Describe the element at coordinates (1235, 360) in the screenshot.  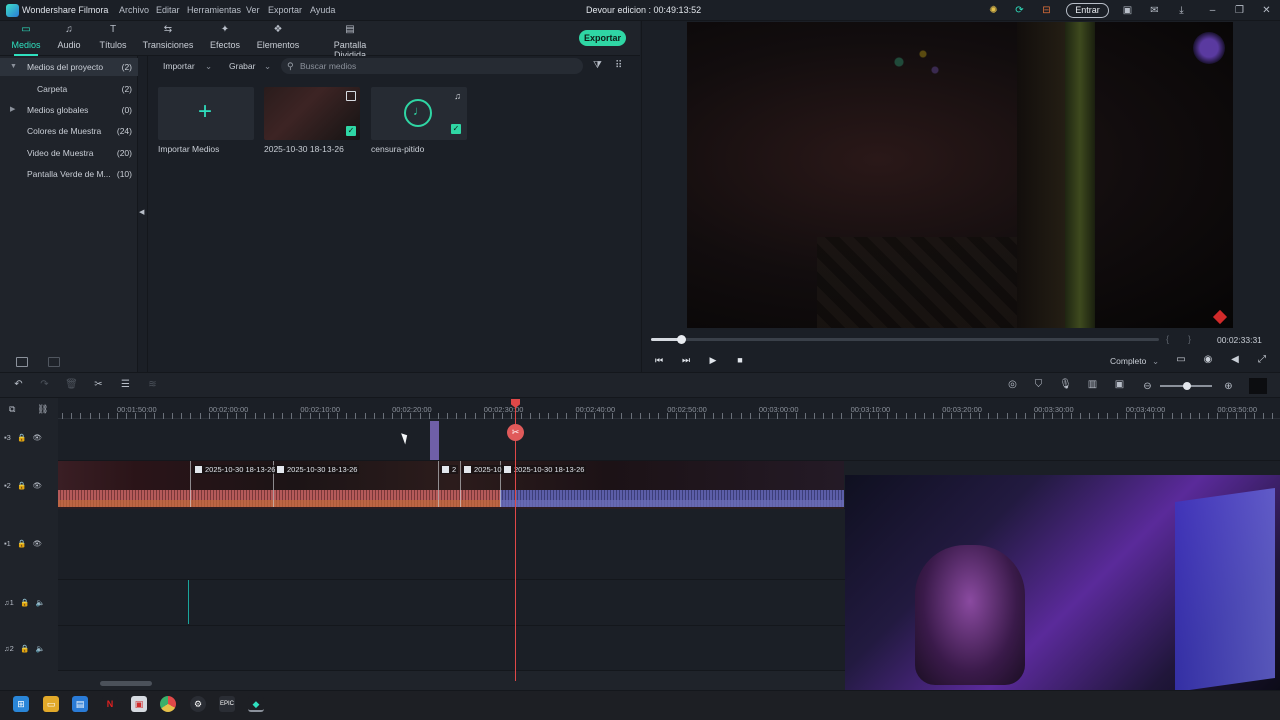
I see `volume-icon: ◀` at that location.